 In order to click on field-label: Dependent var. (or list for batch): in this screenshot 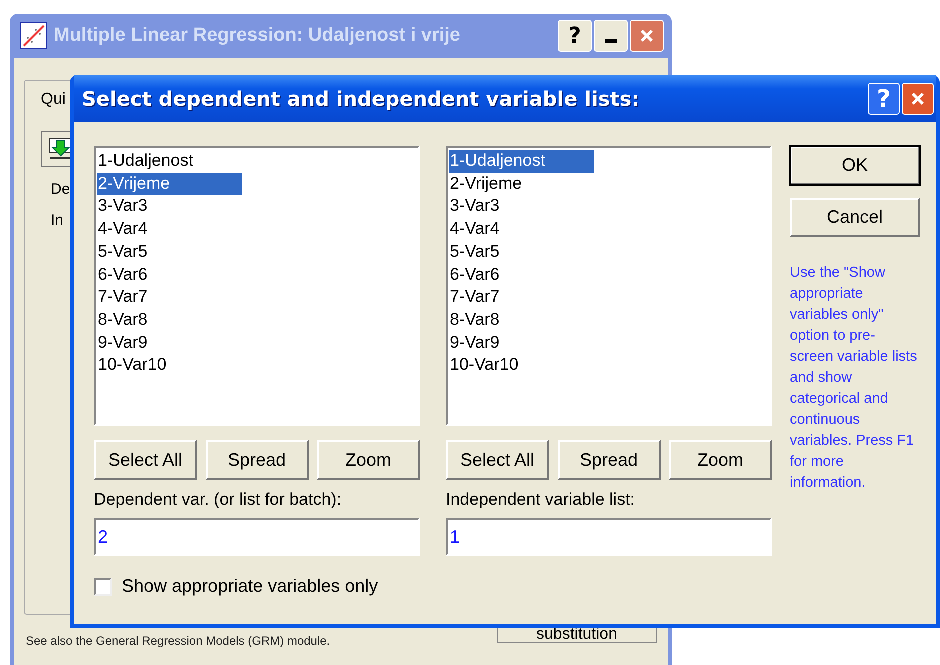, I will do `click(218, 500)`.